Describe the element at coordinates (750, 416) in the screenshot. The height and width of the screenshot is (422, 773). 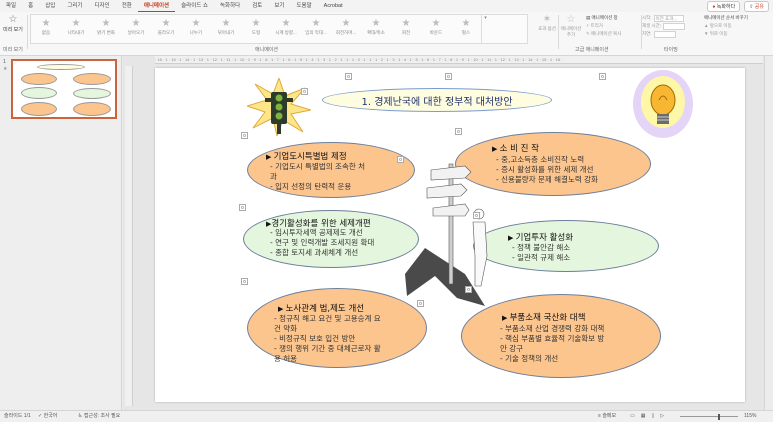
I see `zoom-level: 115%` at that location.